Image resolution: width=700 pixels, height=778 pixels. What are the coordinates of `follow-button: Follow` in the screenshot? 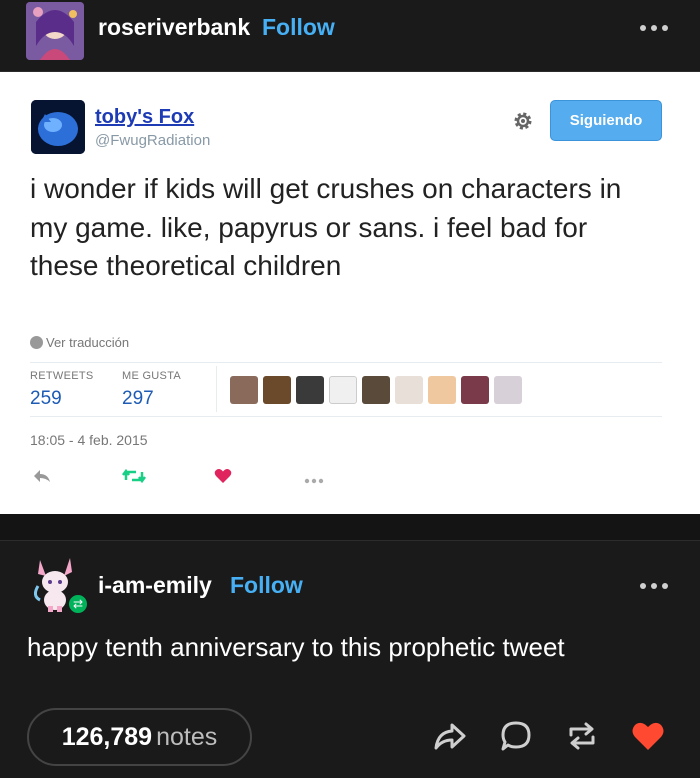 It's located at (298, 27).